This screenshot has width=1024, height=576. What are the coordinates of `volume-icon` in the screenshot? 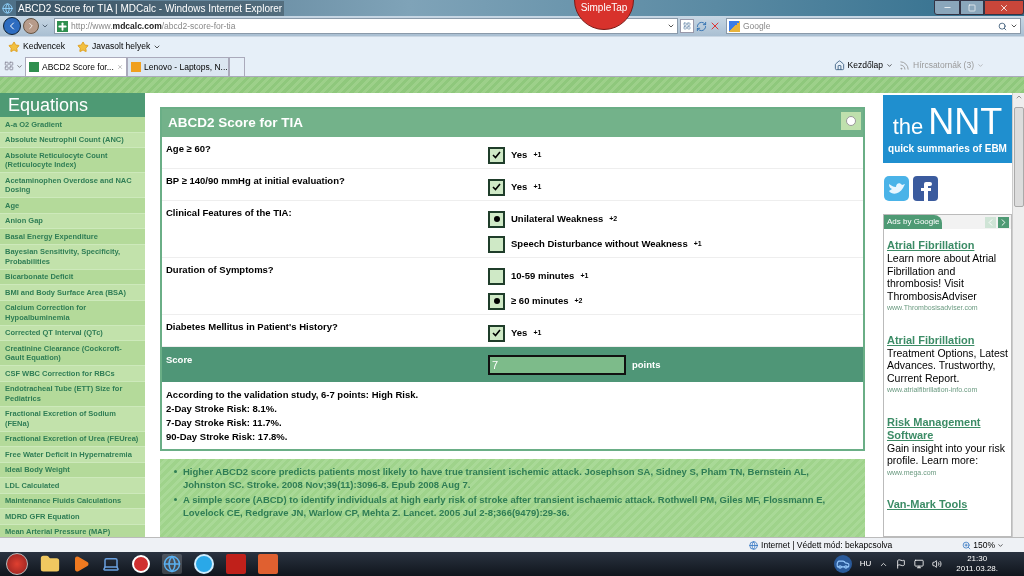 It's located at (937, 564).